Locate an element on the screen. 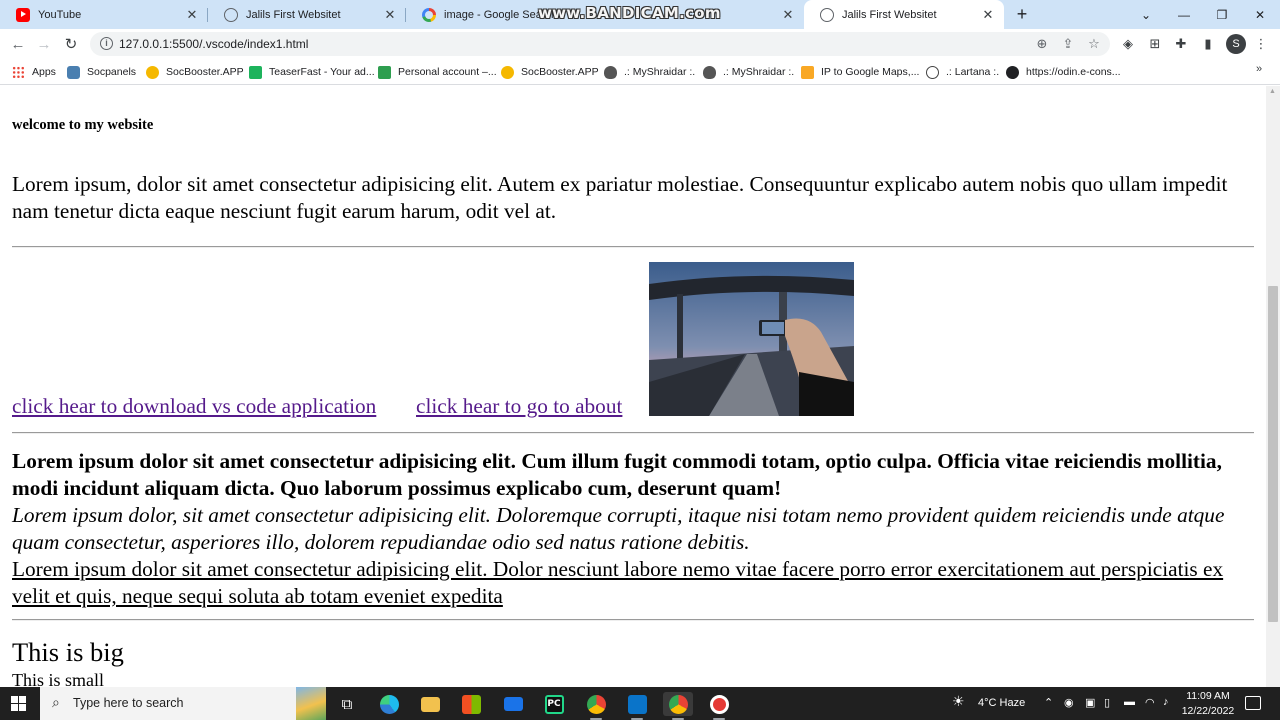 The image size is (1280, 720). ip-icon is located at coordinates (807, 72).